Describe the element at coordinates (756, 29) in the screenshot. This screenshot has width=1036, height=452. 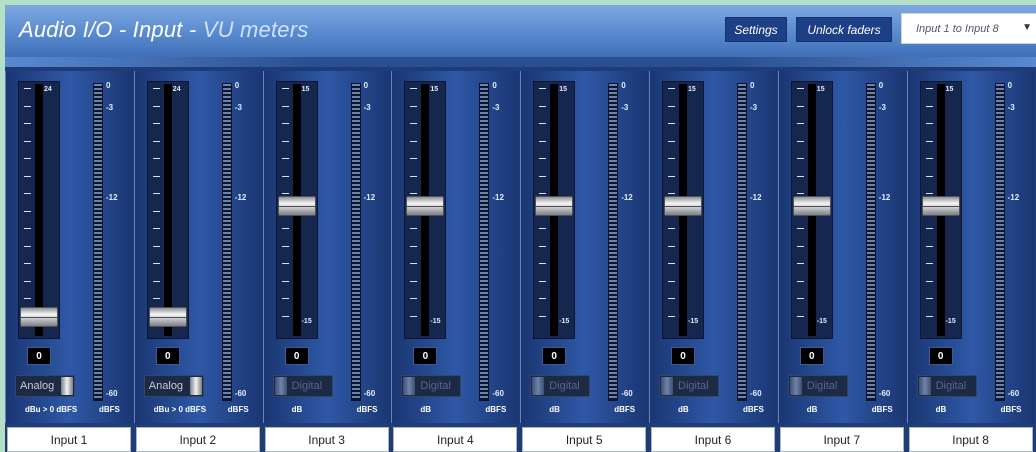
I see `settings-button: Settings` at that location.